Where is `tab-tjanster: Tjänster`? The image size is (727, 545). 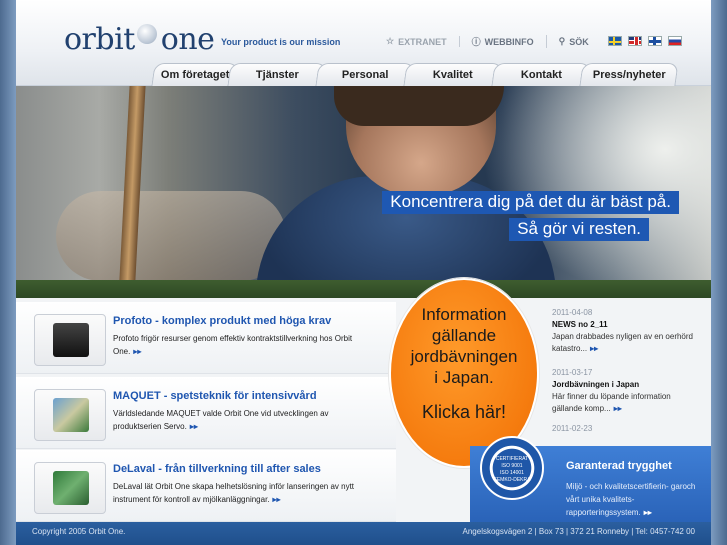
tab-tjanster: Tjänster is located at coordinates (277, 74).